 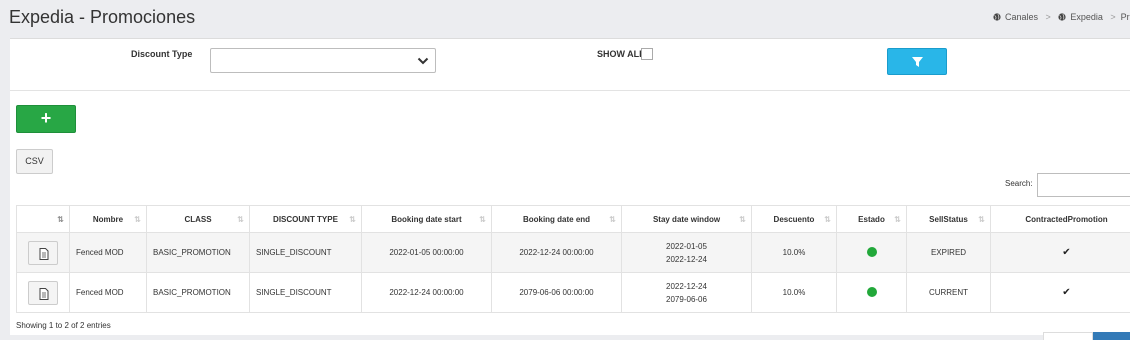 I want to click on discount-type-label: Discount Type, so click(x=161, y=54).